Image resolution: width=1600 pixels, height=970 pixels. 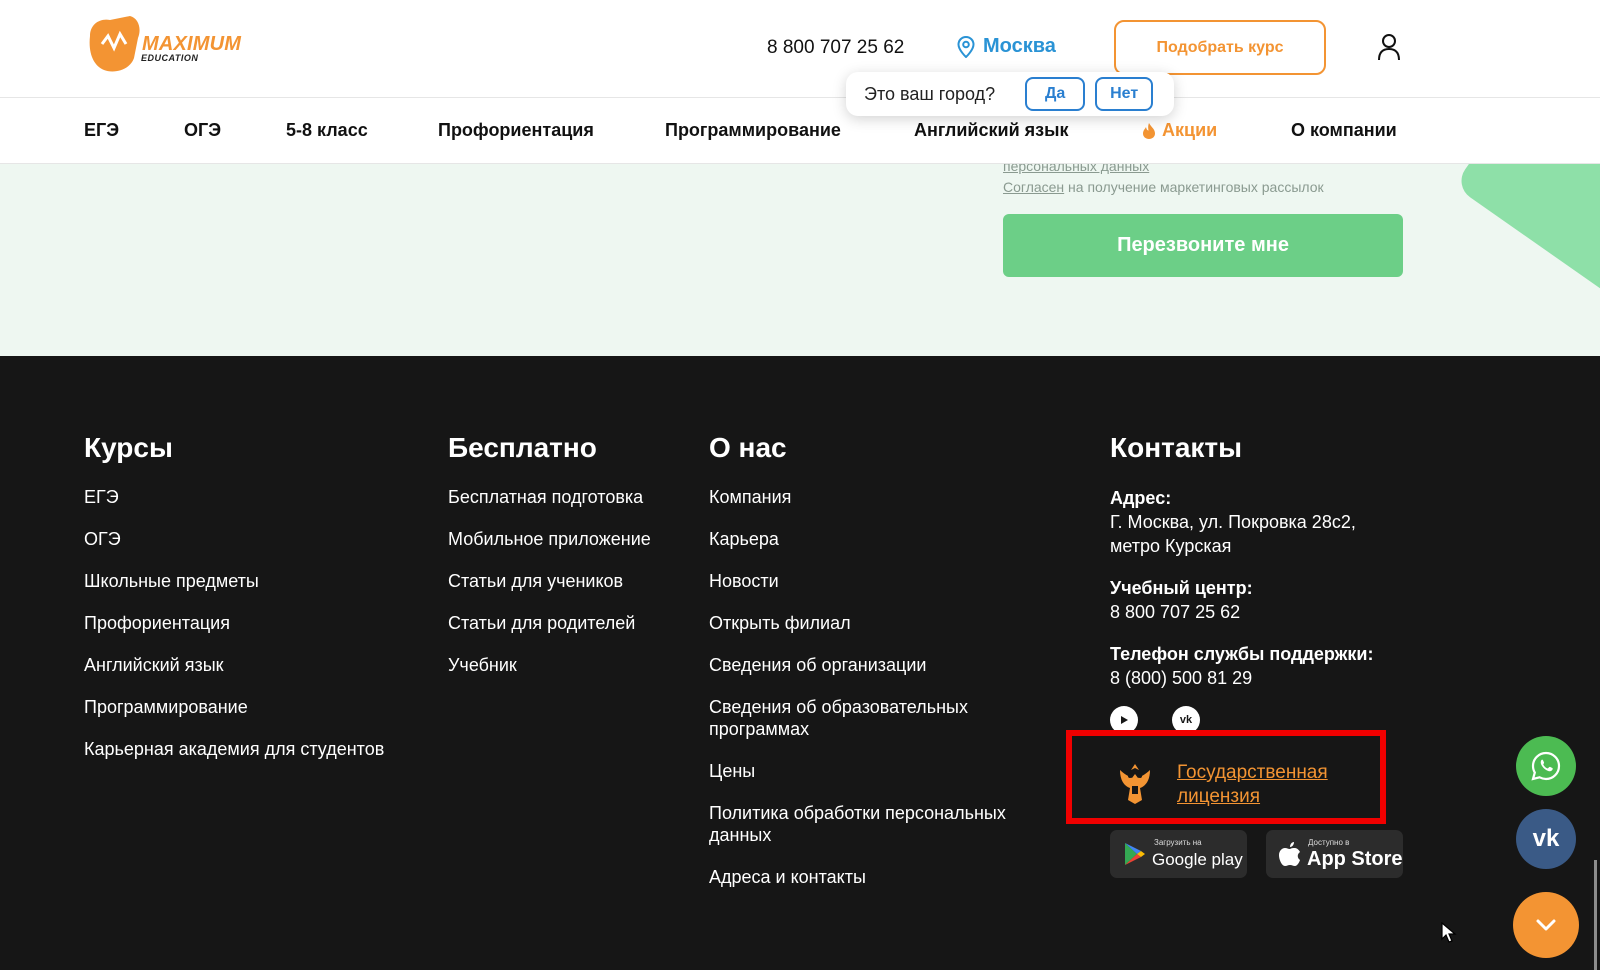 I want to click on center-phone: 8 800 707 25 62, so click(x=1241, y=612).